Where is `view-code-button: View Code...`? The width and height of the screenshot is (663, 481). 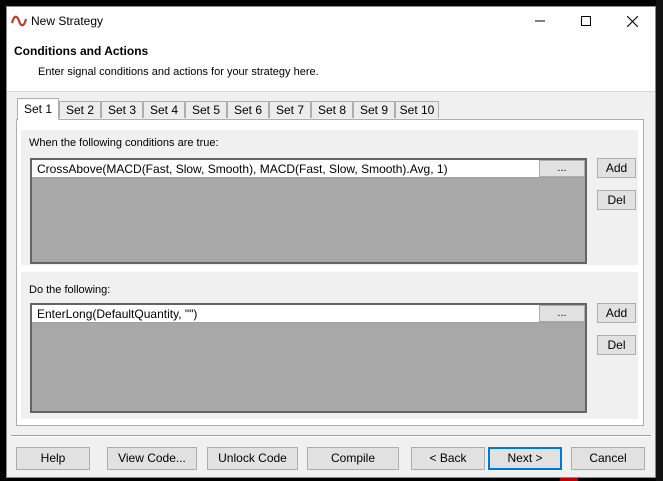
view-code-button: View Code... is located at coordinates (152, 458).